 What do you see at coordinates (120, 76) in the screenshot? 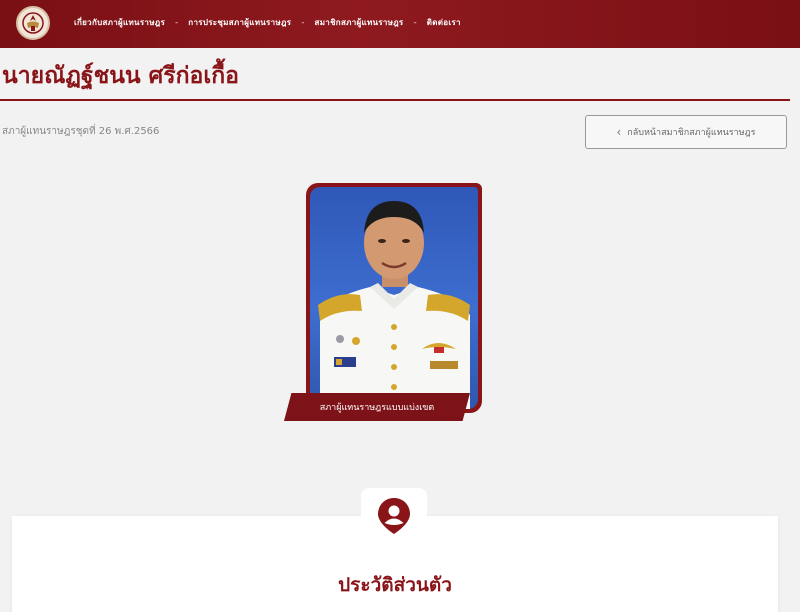
I see `page-title: นายณัฏฐ์ชนน ศรีก่อเกื้อ` at bounding box center [120, 76].